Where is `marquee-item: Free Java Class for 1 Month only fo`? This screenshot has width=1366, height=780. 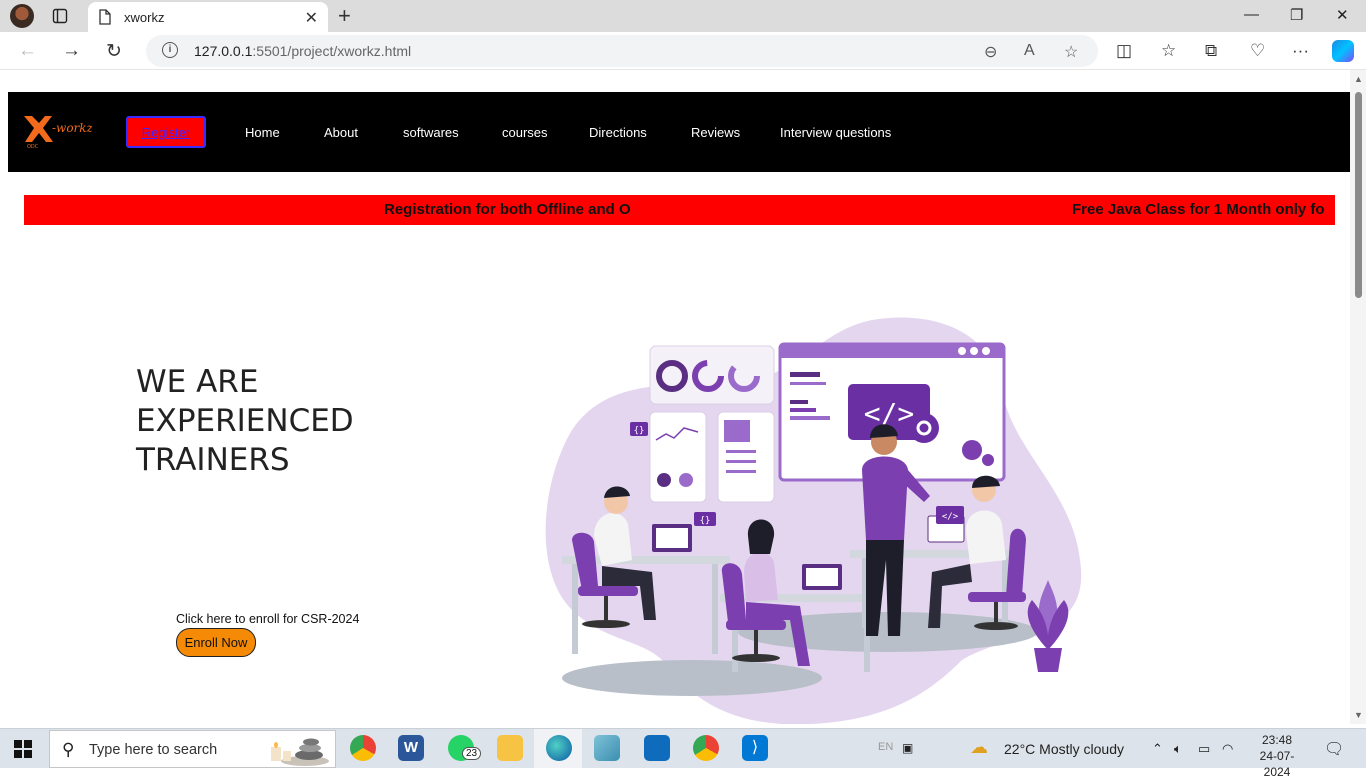
marquee-item: Free Java Class for 1 Month only fo is located at coordinates (1198, 209).